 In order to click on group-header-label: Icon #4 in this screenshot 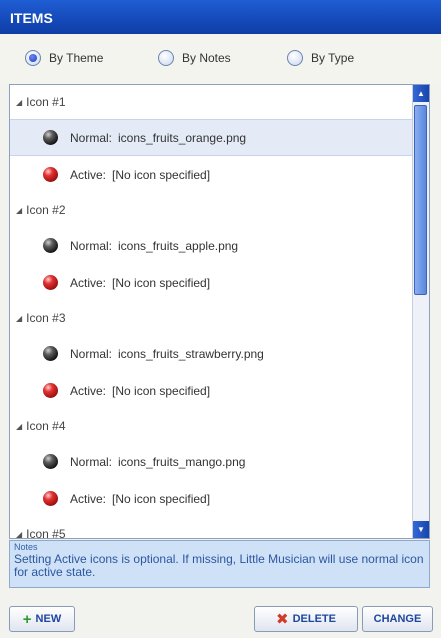, I will do `click(46, 426)`.